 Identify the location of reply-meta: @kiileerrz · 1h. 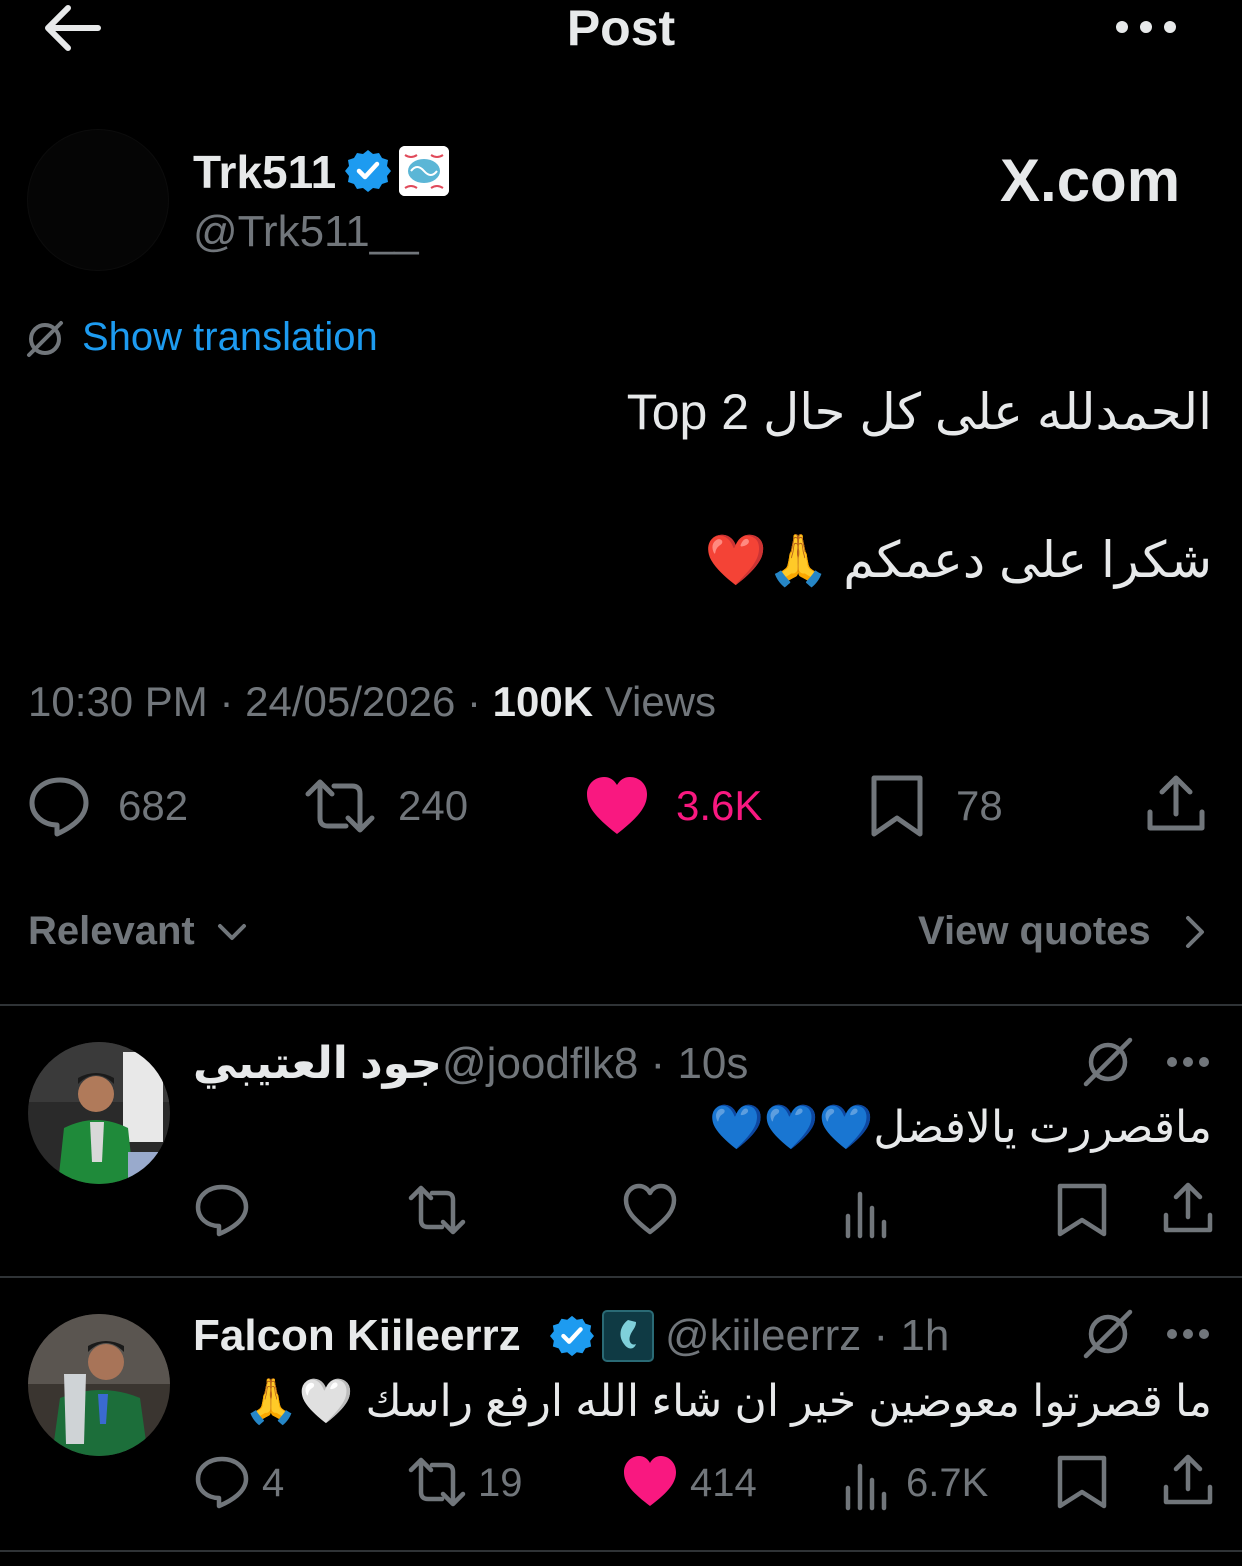
(807, 1336).